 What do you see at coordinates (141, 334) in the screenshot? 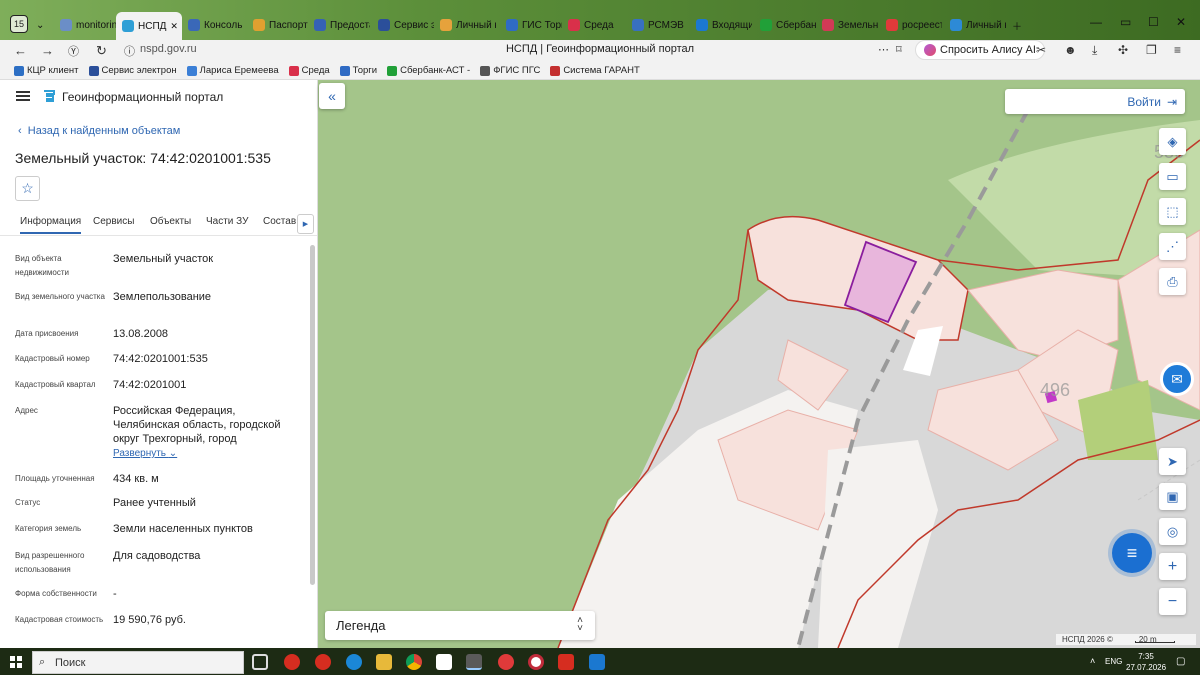
I see `field-value: 13.08.2008` at bounding box center [141, 334].